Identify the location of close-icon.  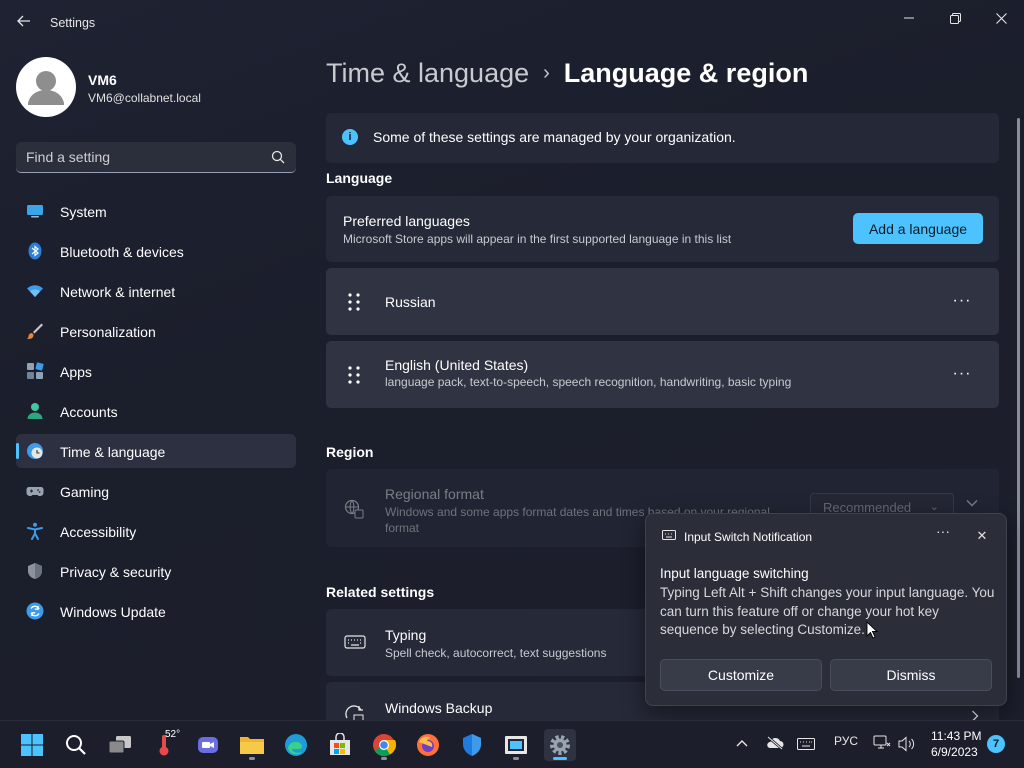
(1001, 18).